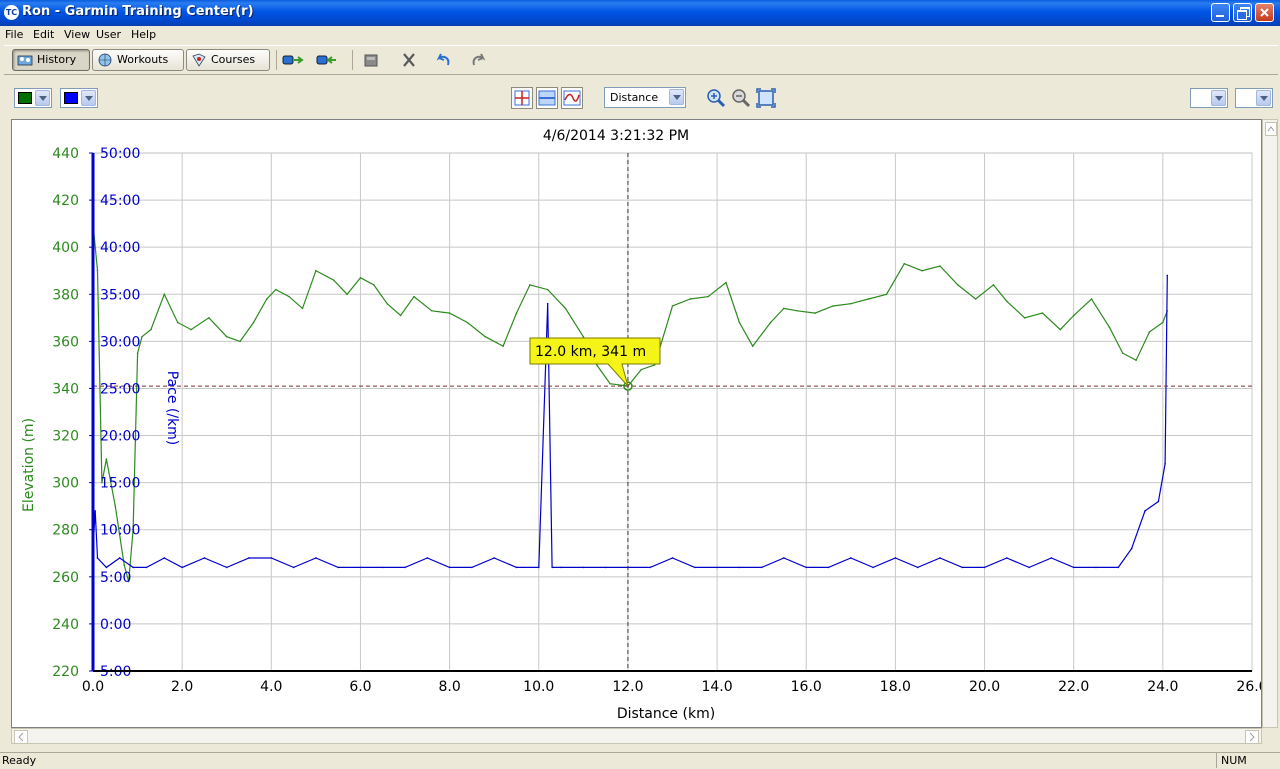 Image resolution: width=1280 pixels, height=769 pixels. What do you see at coordinates (636, 736) in the screenshot?
I see `horizontal-scrollbar` at bounding box center [636, 736].